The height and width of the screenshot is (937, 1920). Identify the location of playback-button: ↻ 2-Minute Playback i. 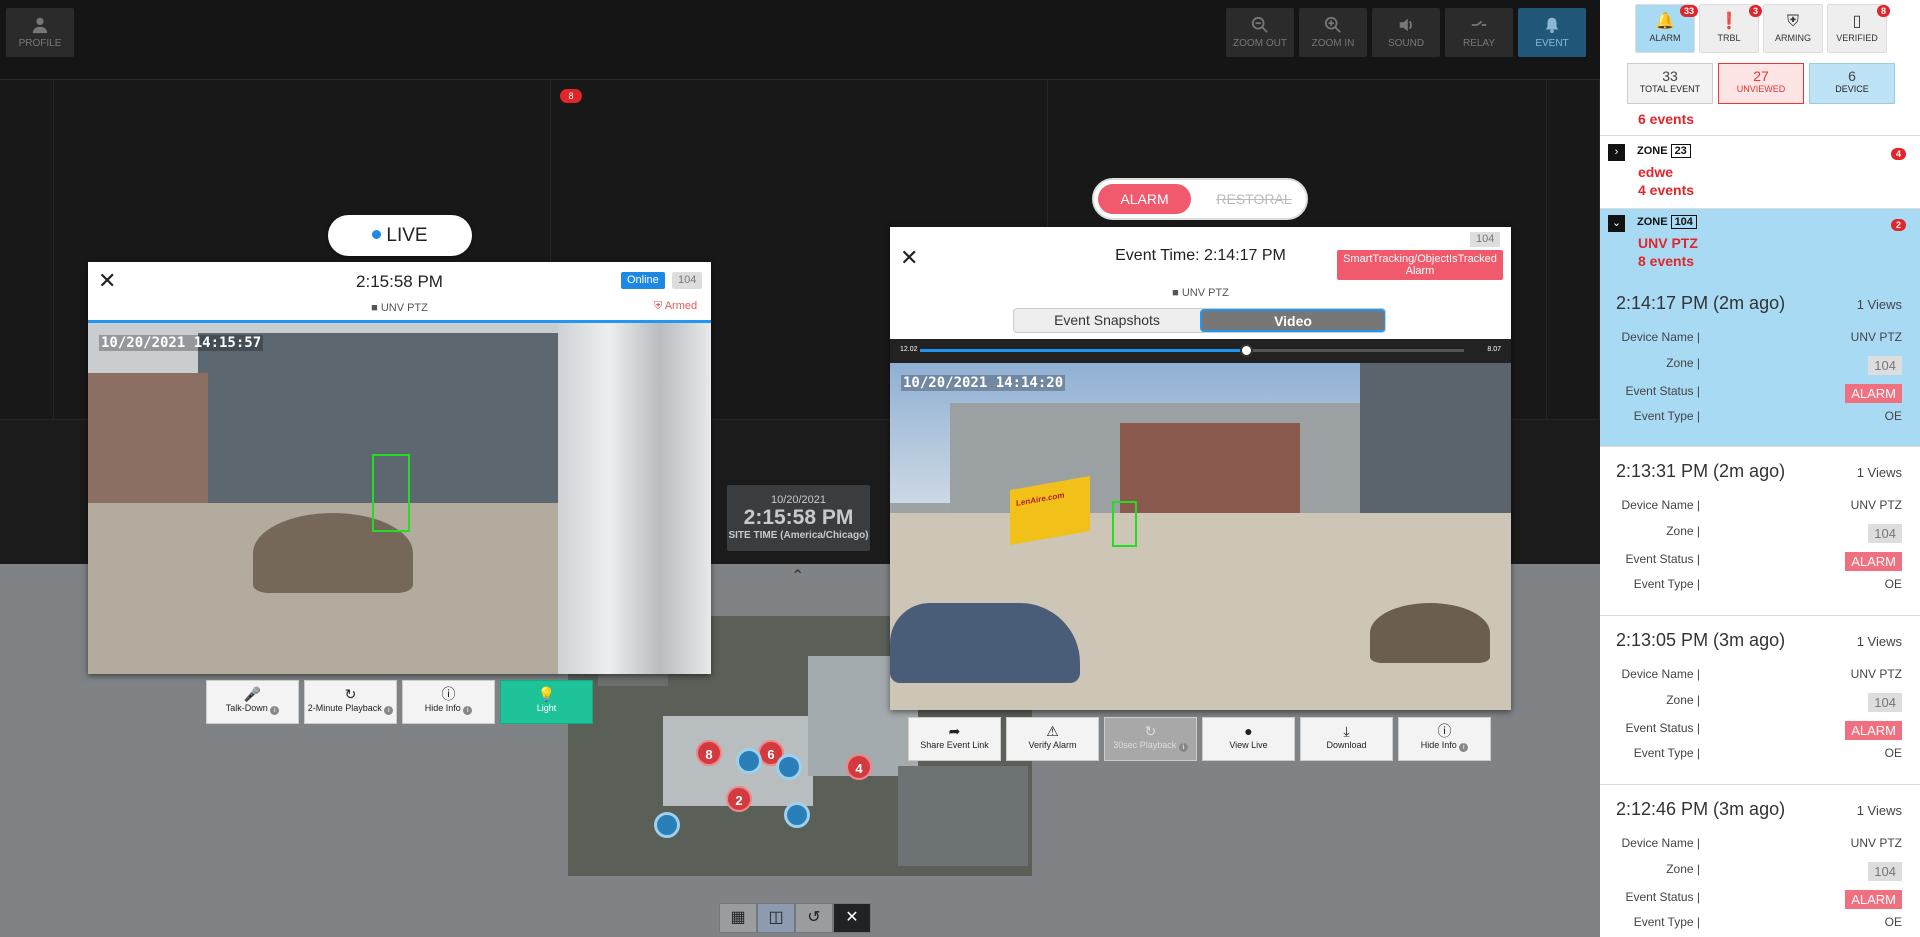
(350, 702).